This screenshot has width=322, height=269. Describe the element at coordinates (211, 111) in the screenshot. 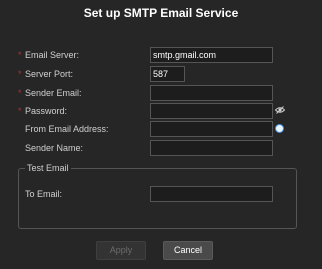

I see `password-input` at that location.